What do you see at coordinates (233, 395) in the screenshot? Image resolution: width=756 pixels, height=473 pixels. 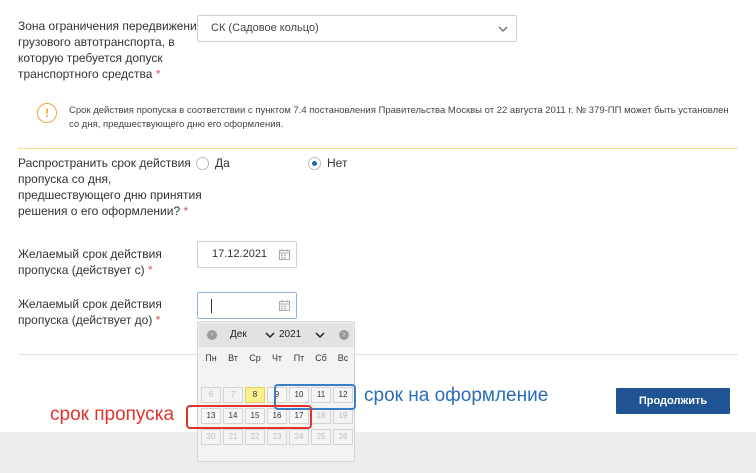 I see `calendar-day: 7` at bounding box center [233, 395].